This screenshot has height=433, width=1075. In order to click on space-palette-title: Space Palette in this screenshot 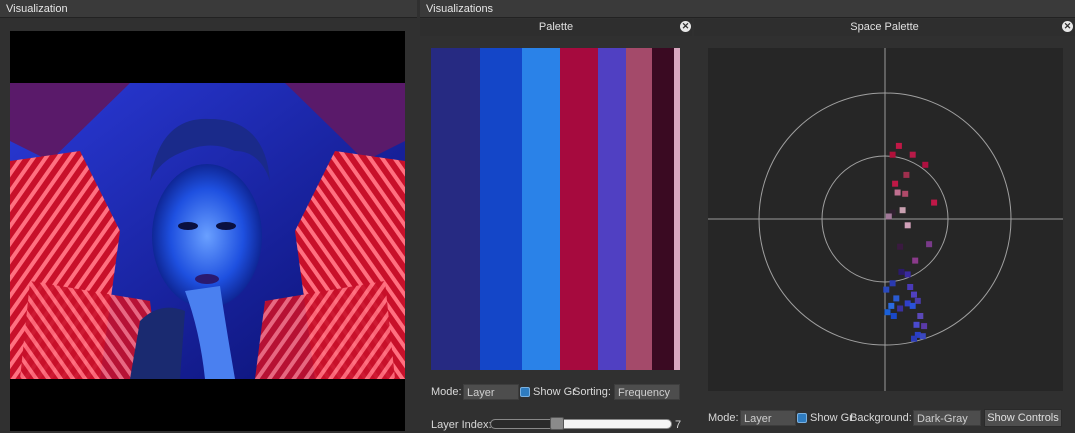, I will do `click(884, 27)`.